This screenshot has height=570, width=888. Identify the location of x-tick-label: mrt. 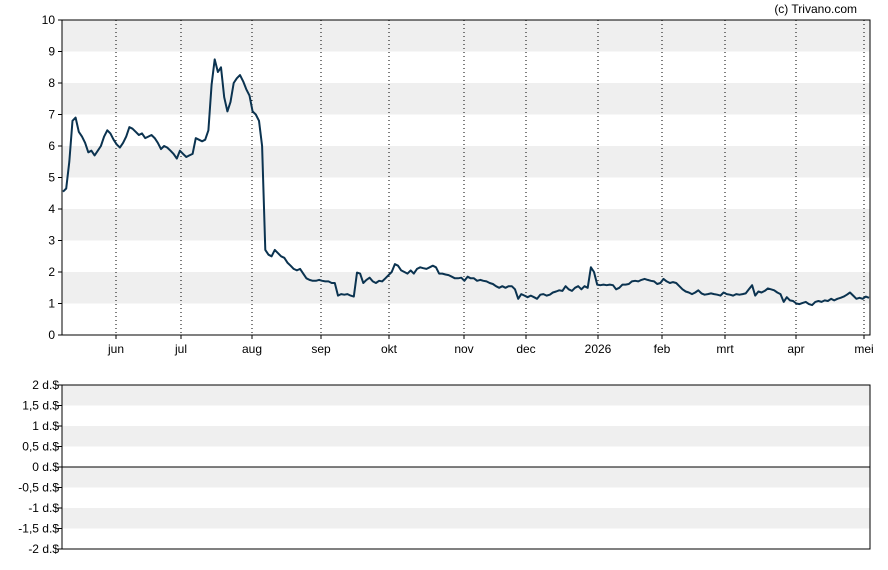
(725, 349).